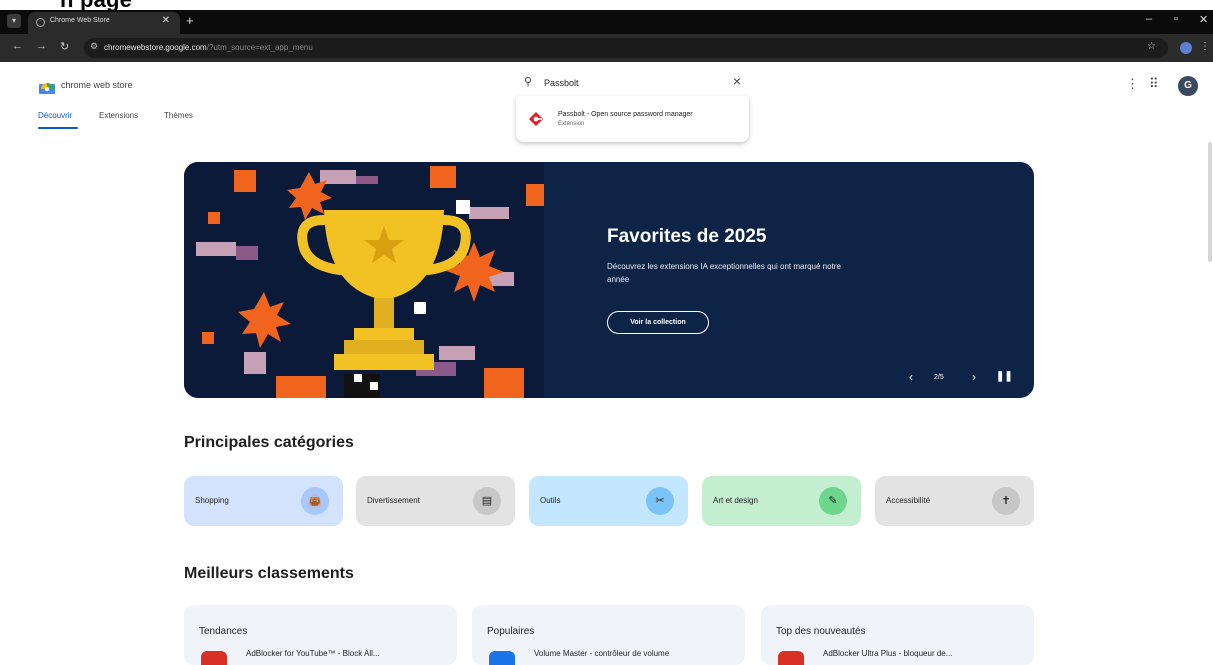 This screenshot has height=665, width=1213. What do you see at coordinates (223, 631) in the screenshot?
I see `ranking-title: Tendances` at bounding box center [223, 631].